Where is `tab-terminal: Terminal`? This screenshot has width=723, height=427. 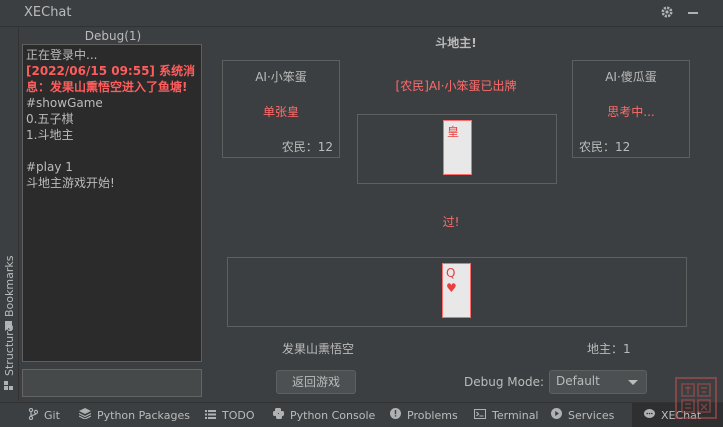
tab-terminal: Terminal is located at coordinates (506, 415).